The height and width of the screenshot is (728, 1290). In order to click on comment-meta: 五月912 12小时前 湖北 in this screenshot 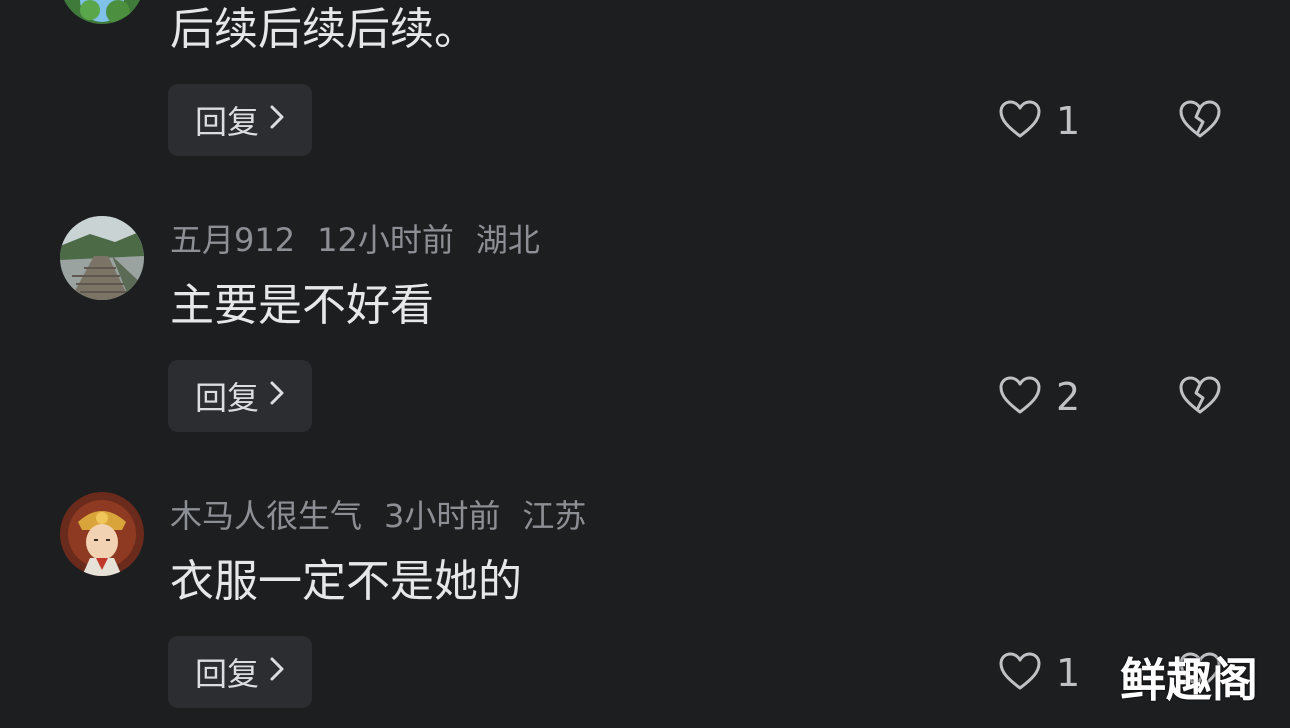, I will do `click(366, 240)`.